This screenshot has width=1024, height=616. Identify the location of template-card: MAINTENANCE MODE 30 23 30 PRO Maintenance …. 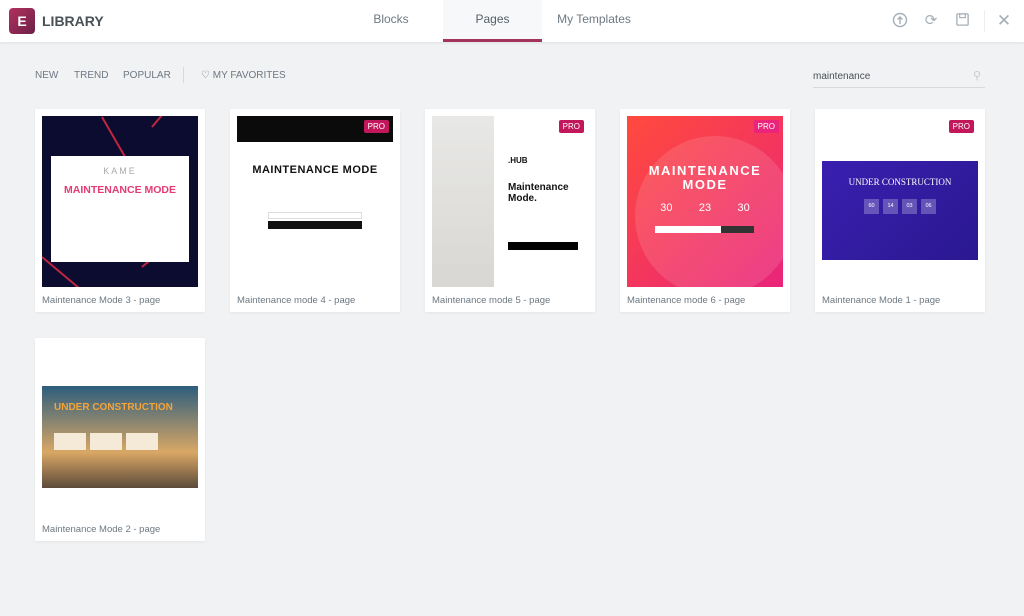
(705, 210).